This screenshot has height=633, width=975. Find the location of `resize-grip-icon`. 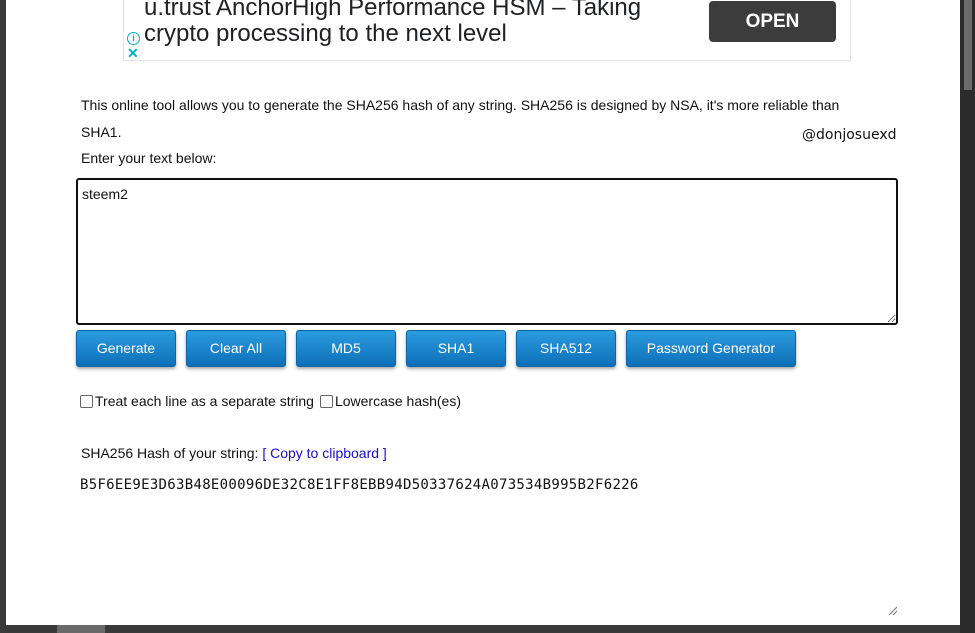

resize-grip-icon is located at coordinates (892, 610).